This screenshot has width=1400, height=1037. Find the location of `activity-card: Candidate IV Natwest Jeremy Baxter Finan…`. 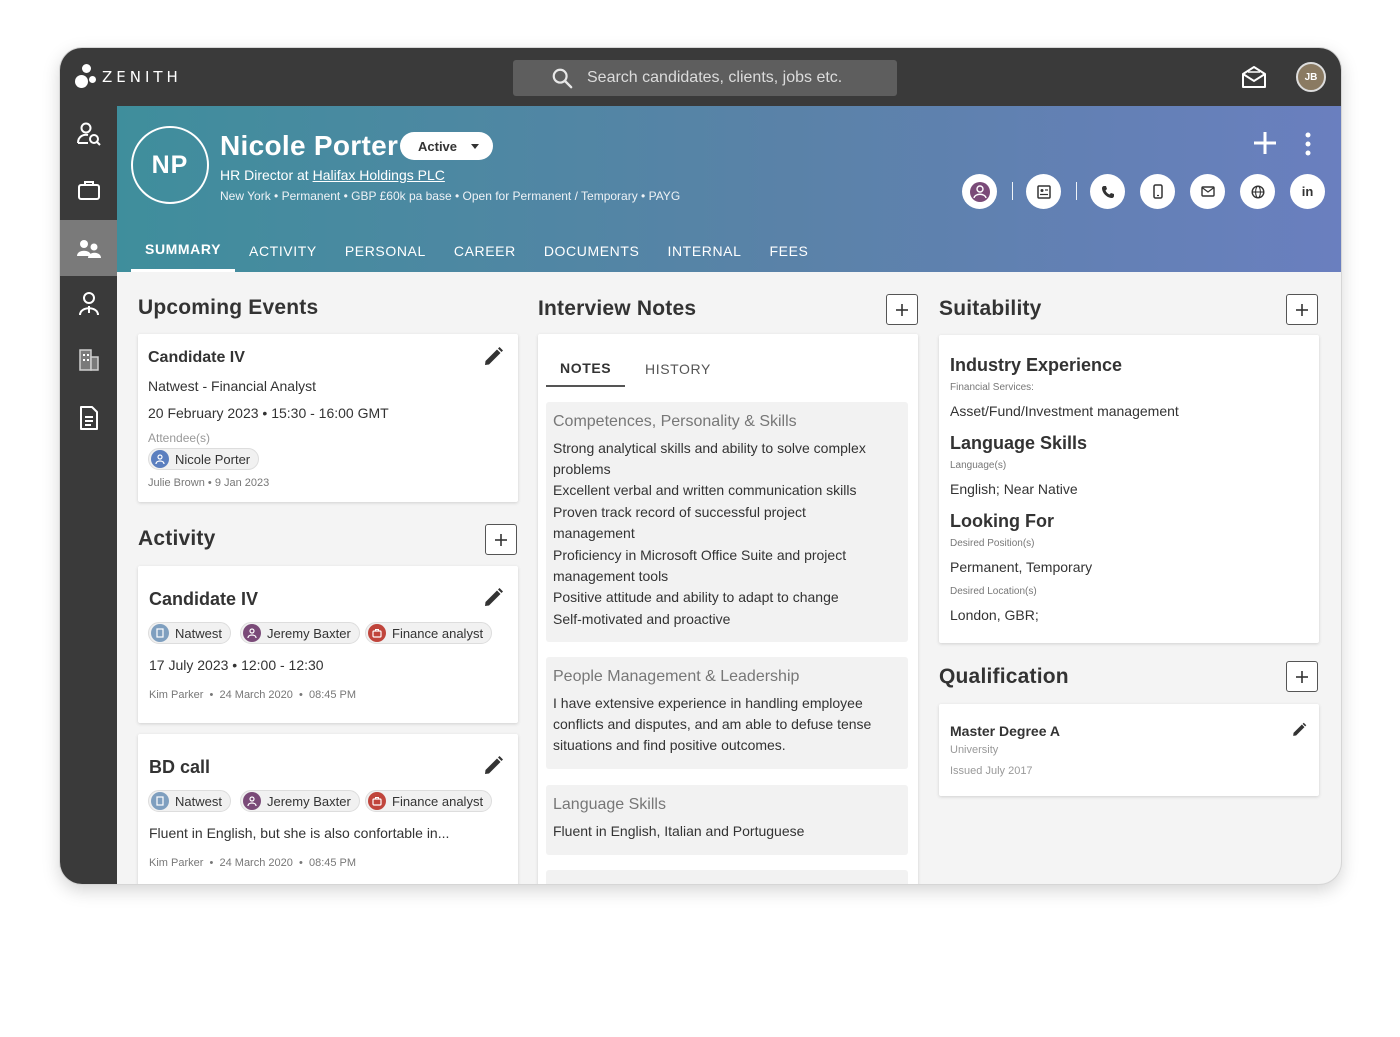

activity-card: Candidate IV Natwest Jeremy Baxter Finan… is located at coordinates (328, 644).